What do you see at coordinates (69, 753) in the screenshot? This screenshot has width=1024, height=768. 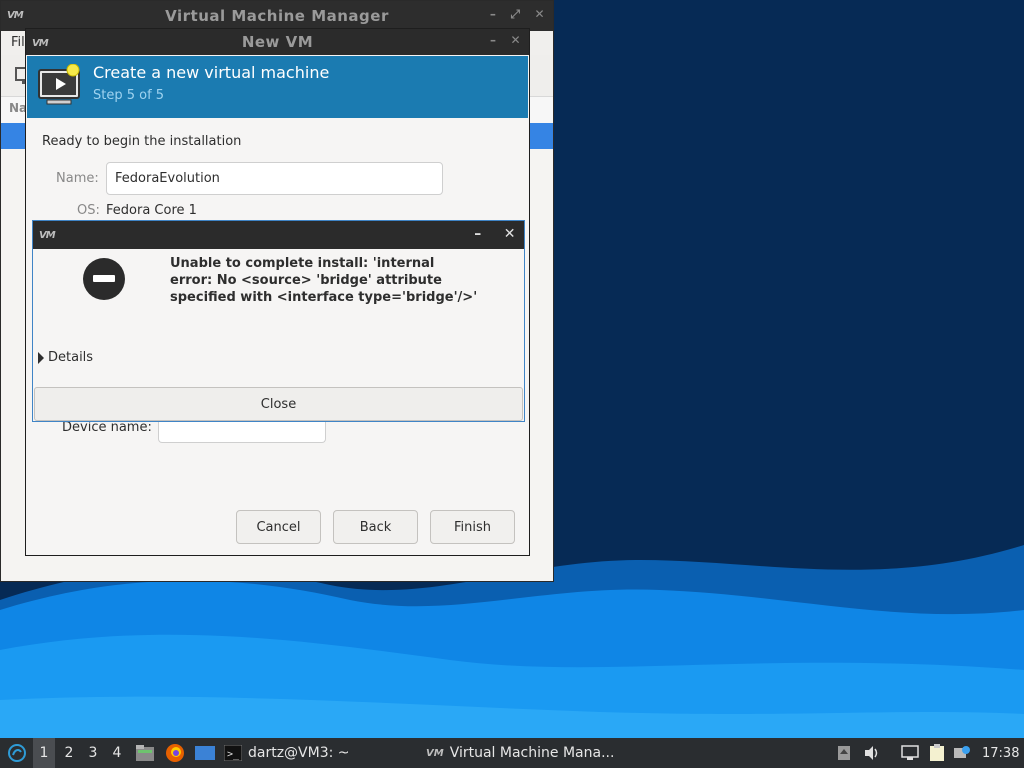 I see `workspace-2: 2` at bounding box center [69, 753].